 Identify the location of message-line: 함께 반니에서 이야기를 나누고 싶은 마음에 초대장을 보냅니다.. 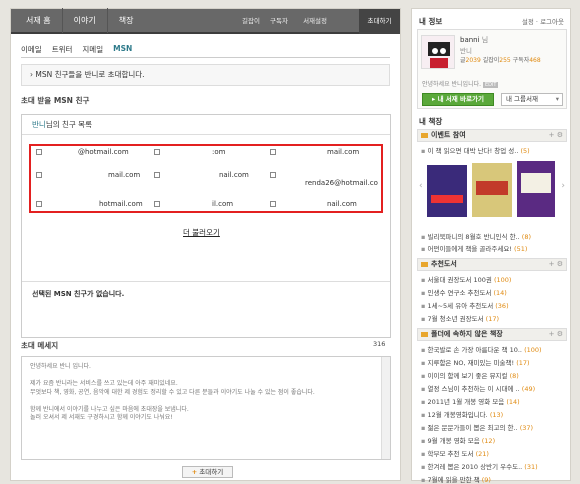
(109, 409).